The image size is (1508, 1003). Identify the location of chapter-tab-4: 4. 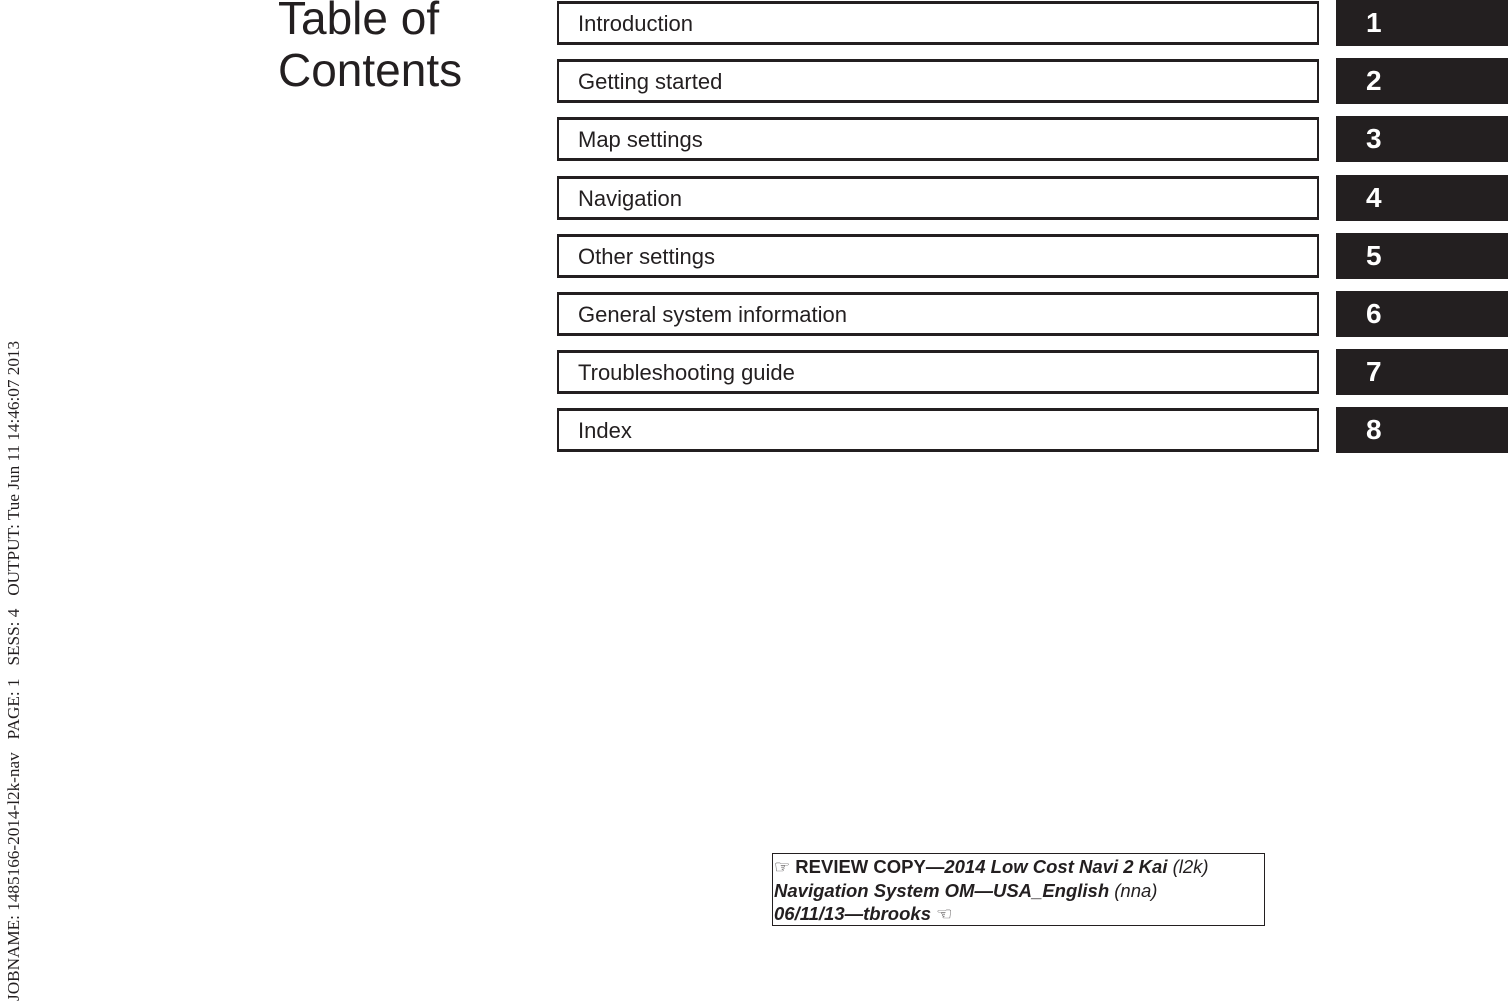
(1422, 198).